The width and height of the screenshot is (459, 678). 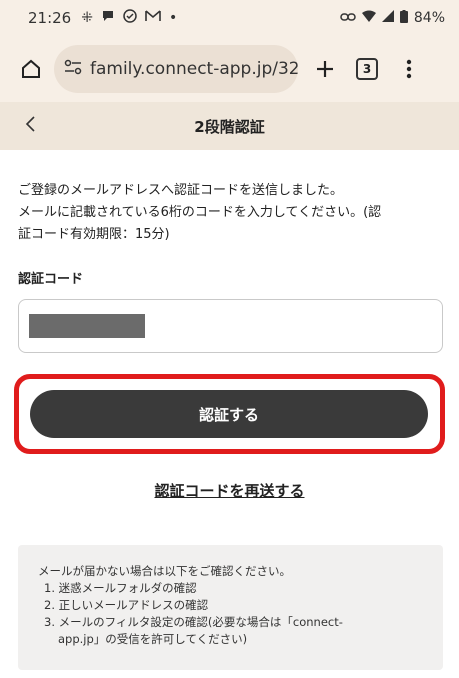 I want to click on slack-icon: ⁜, so click(x=87, y=18).